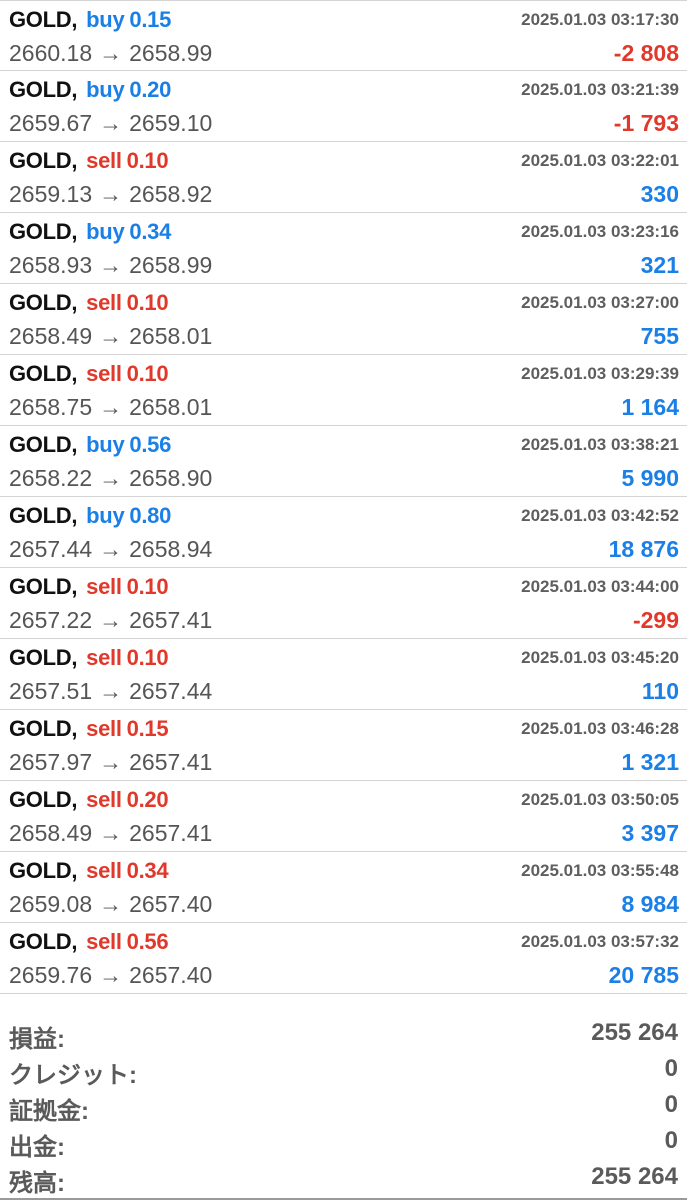 Image resolution: width=687 pixels, height=1200 pixels. I want to click on open-price: 2657.51, so click(51, 691).